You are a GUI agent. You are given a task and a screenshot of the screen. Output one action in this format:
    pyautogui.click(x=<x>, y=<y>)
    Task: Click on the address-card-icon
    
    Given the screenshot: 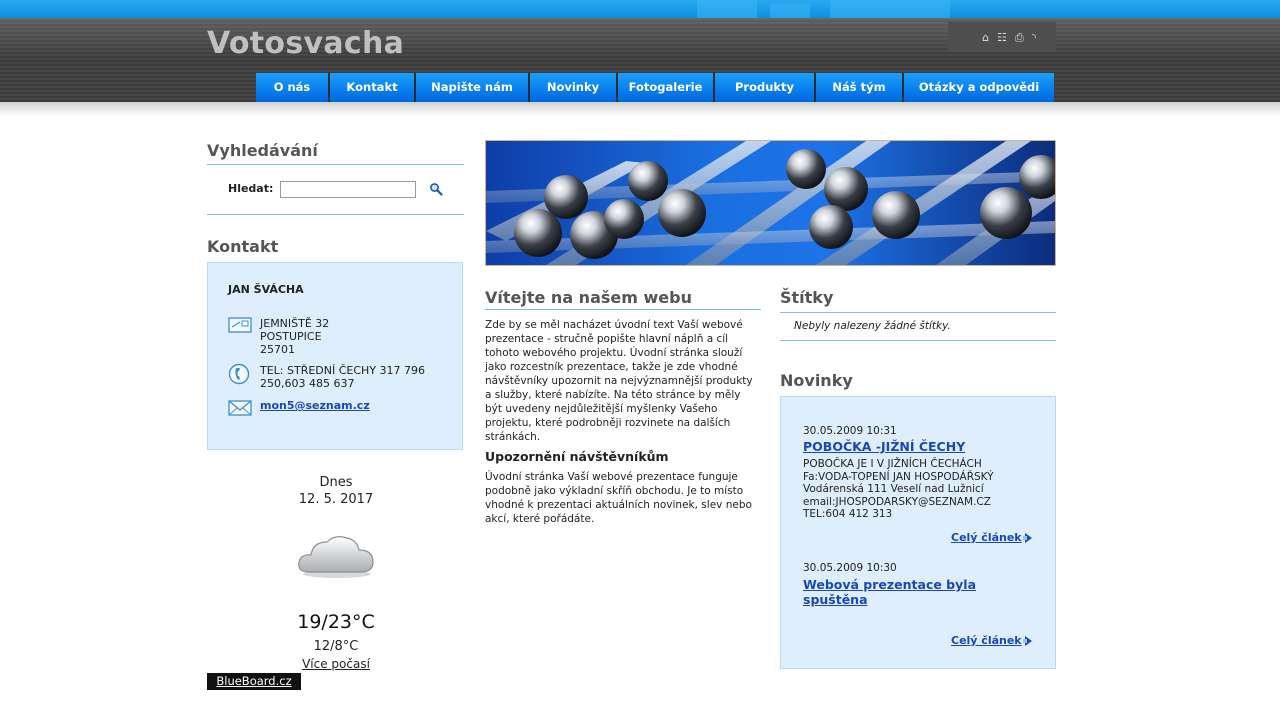 What is the action you would take?
    pyautogui.click(x=240, y=325)
    